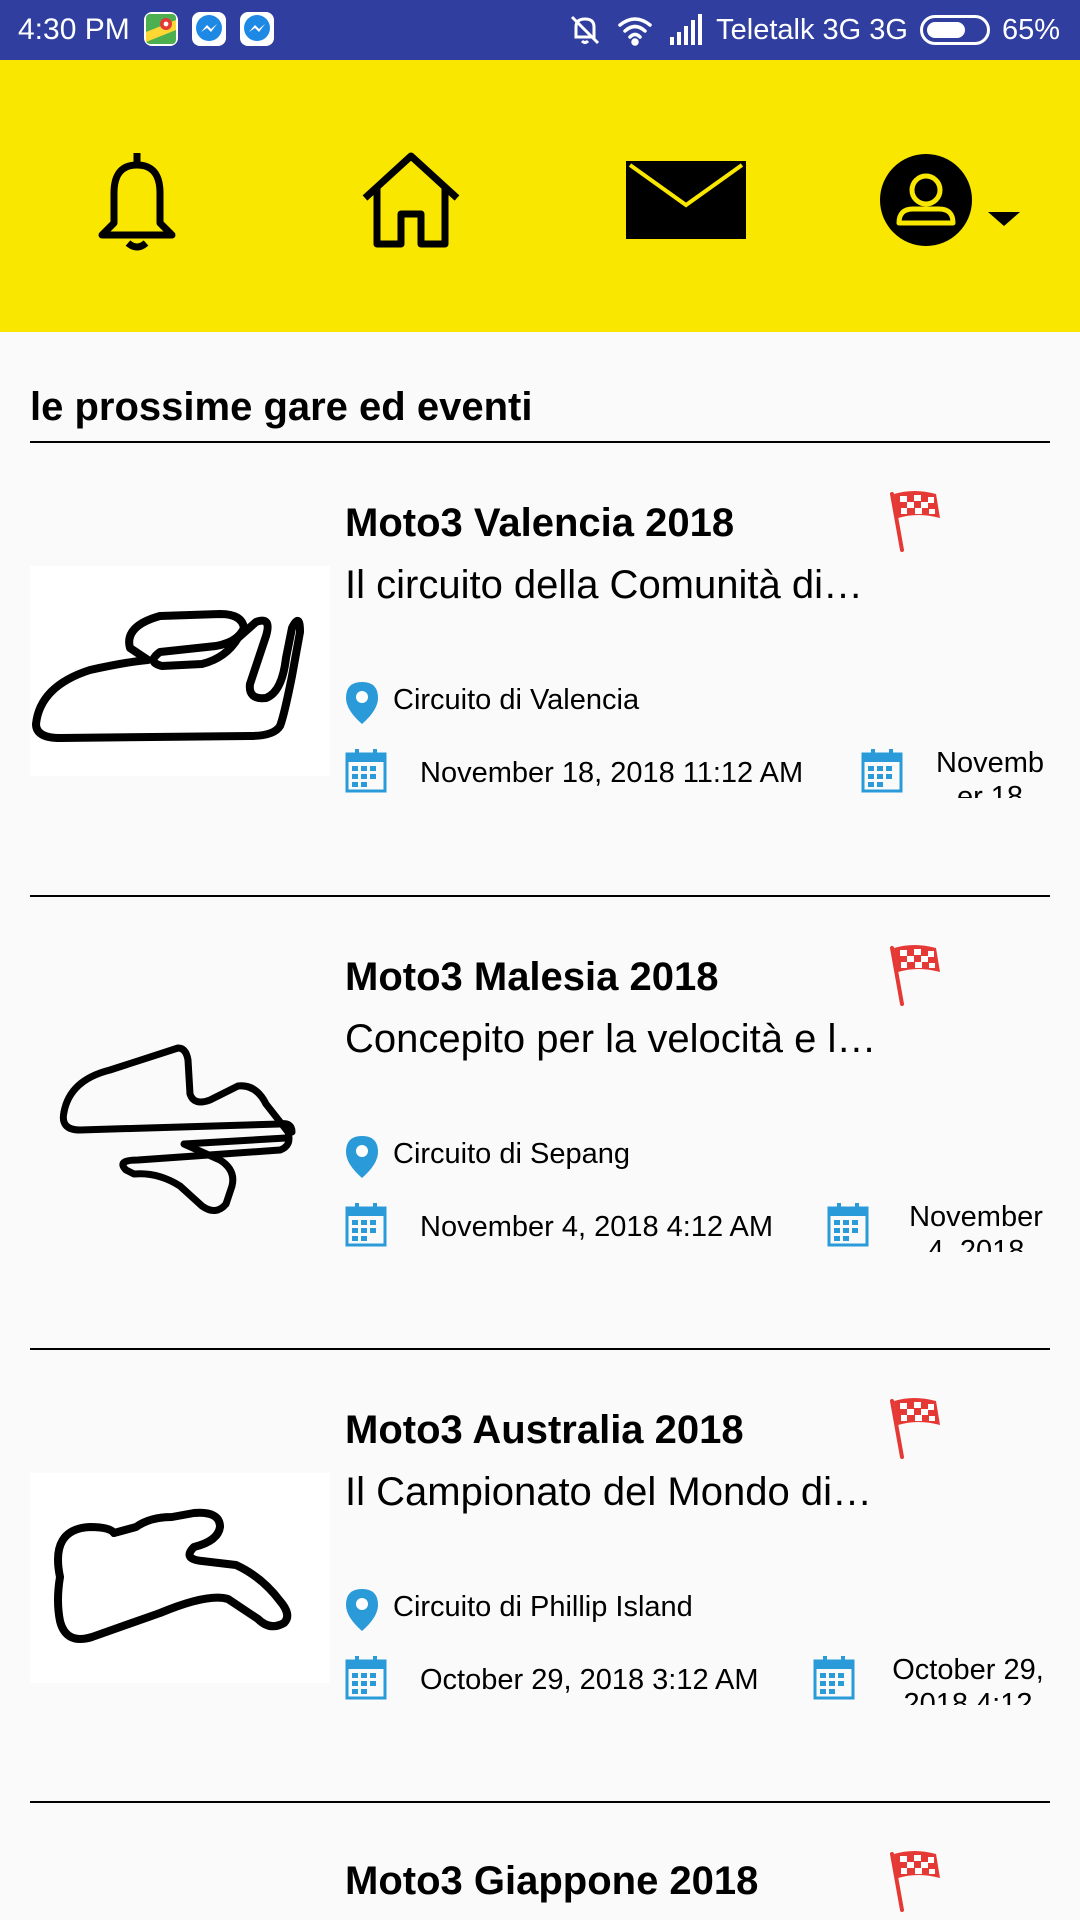 Image resolution: width=1080 pixels, height=1920 pixels. What do you see at coordinates (635, 30) in the screenshot?
I see `wifi-icon` at bounding box center [635, 30].